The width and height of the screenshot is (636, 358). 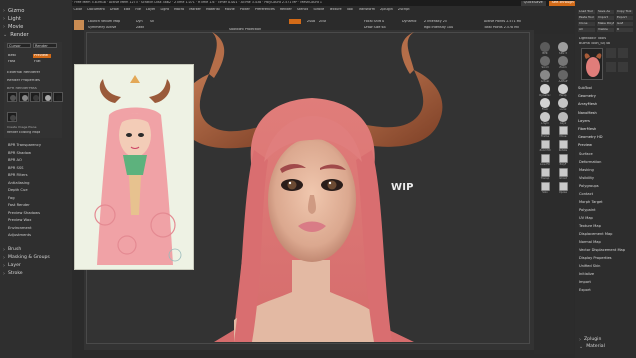 What do you see at coordinates (590, 137) in the screenshot?
I see `tool-section-geometry-hd: Geometry HD` at bounding box center [590, 137].